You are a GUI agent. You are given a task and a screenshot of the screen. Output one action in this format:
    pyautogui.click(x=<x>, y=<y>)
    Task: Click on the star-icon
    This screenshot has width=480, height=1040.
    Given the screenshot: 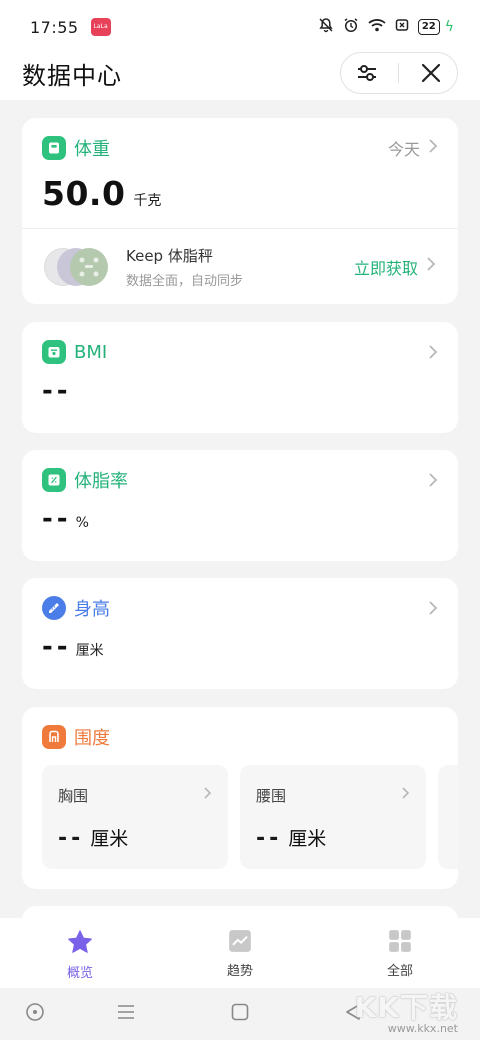 What is the action you would take?
    pyautogui.click(x=80, y=941)
    